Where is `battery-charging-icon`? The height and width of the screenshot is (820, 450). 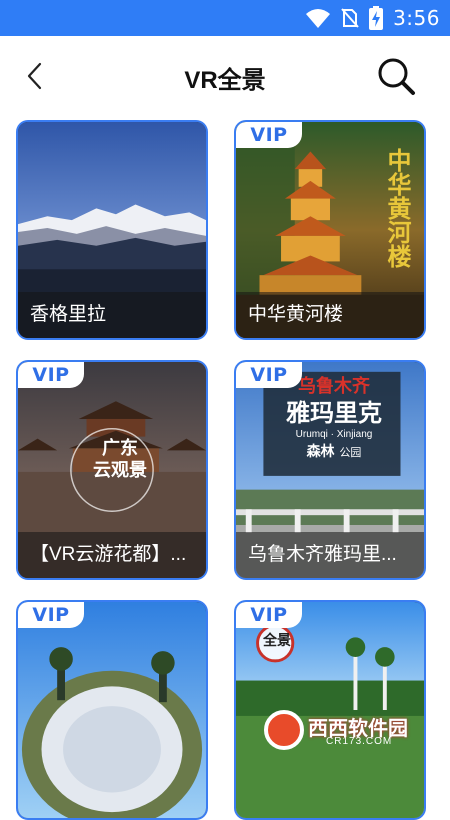
battery-charging-icon is located at coordinates (376, 18).